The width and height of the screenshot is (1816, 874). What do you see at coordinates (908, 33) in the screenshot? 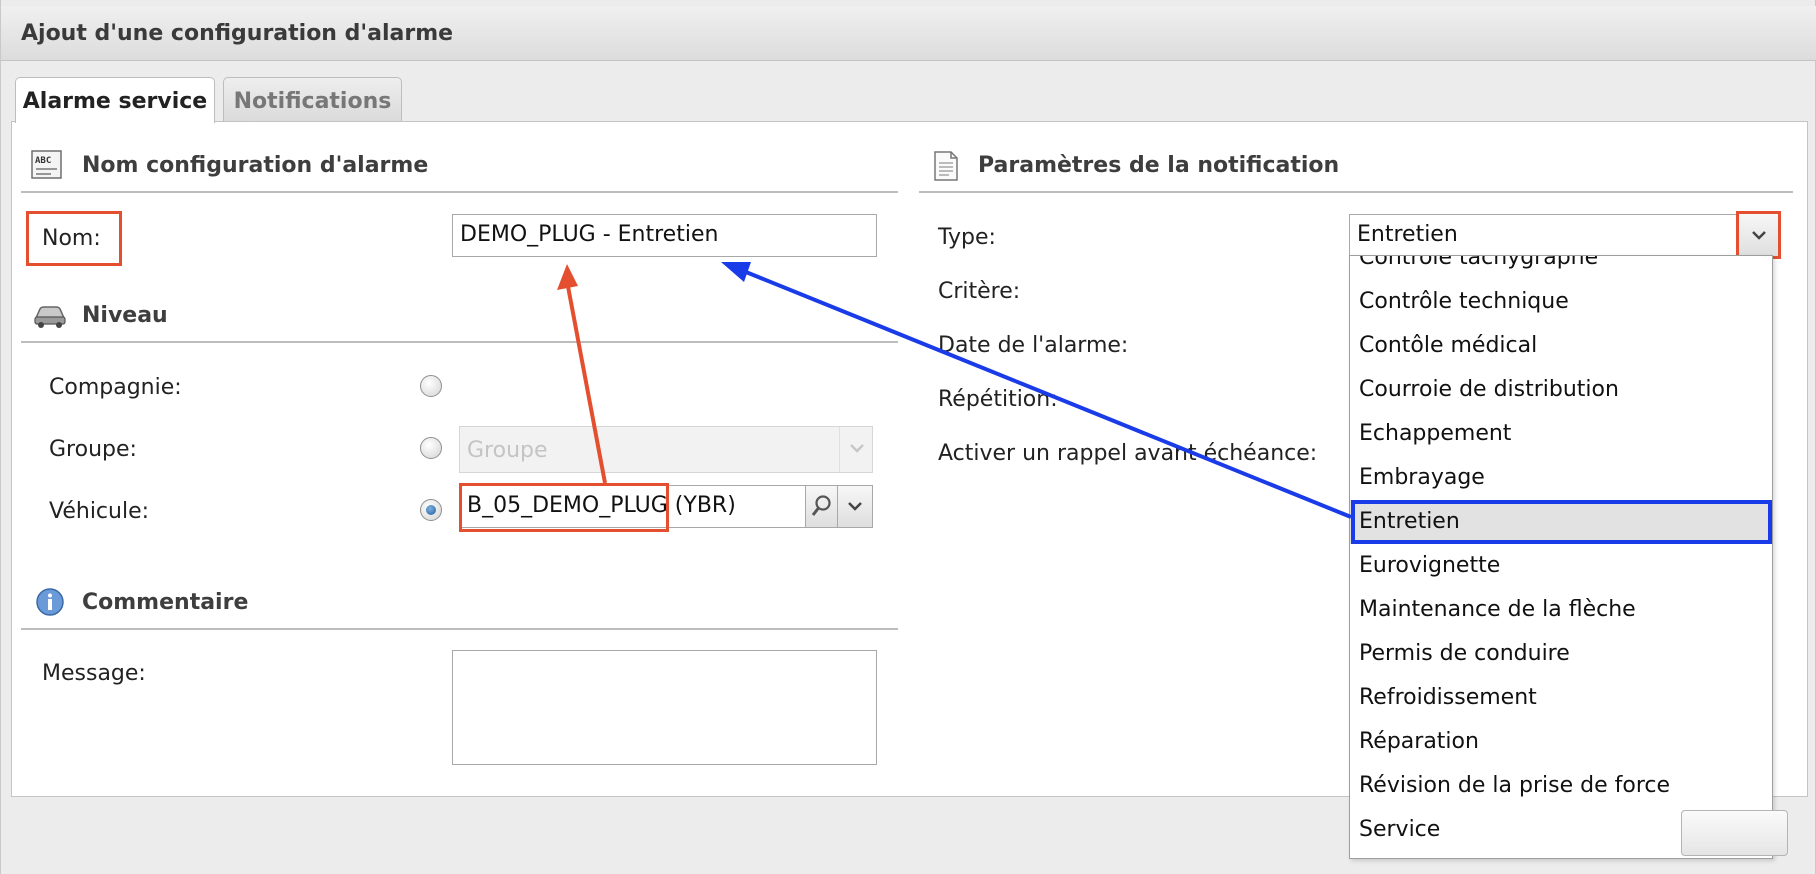
I see `window-titlebar: Ajout d'une configuration d'alarme` at bounding box center [908, 33].